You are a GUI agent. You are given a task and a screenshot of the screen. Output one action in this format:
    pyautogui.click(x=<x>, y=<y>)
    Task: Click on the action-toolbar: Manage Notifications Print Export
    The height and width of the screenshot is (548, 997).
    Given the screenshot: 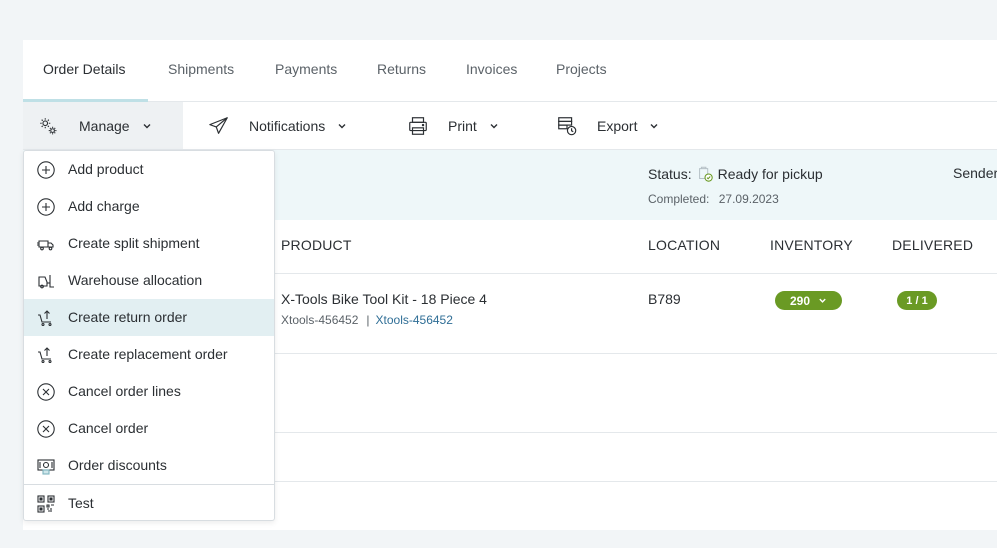 What is the action you would take?
    pyautogui.click(x=510, y=126)
    